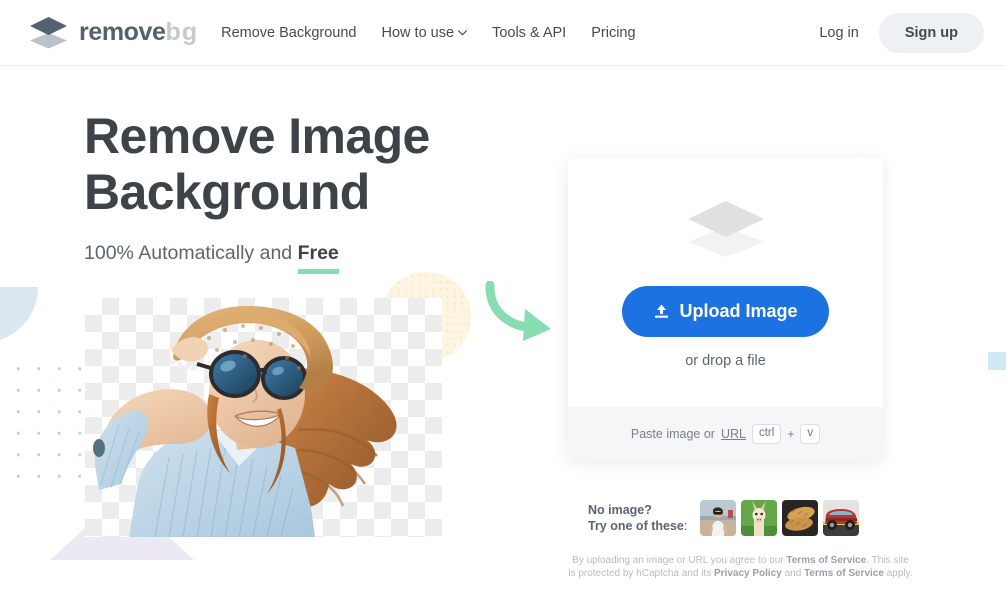 This screenshot has height=615, width=1006. I want to click on curved-arrow-icon, so click(522, 313).